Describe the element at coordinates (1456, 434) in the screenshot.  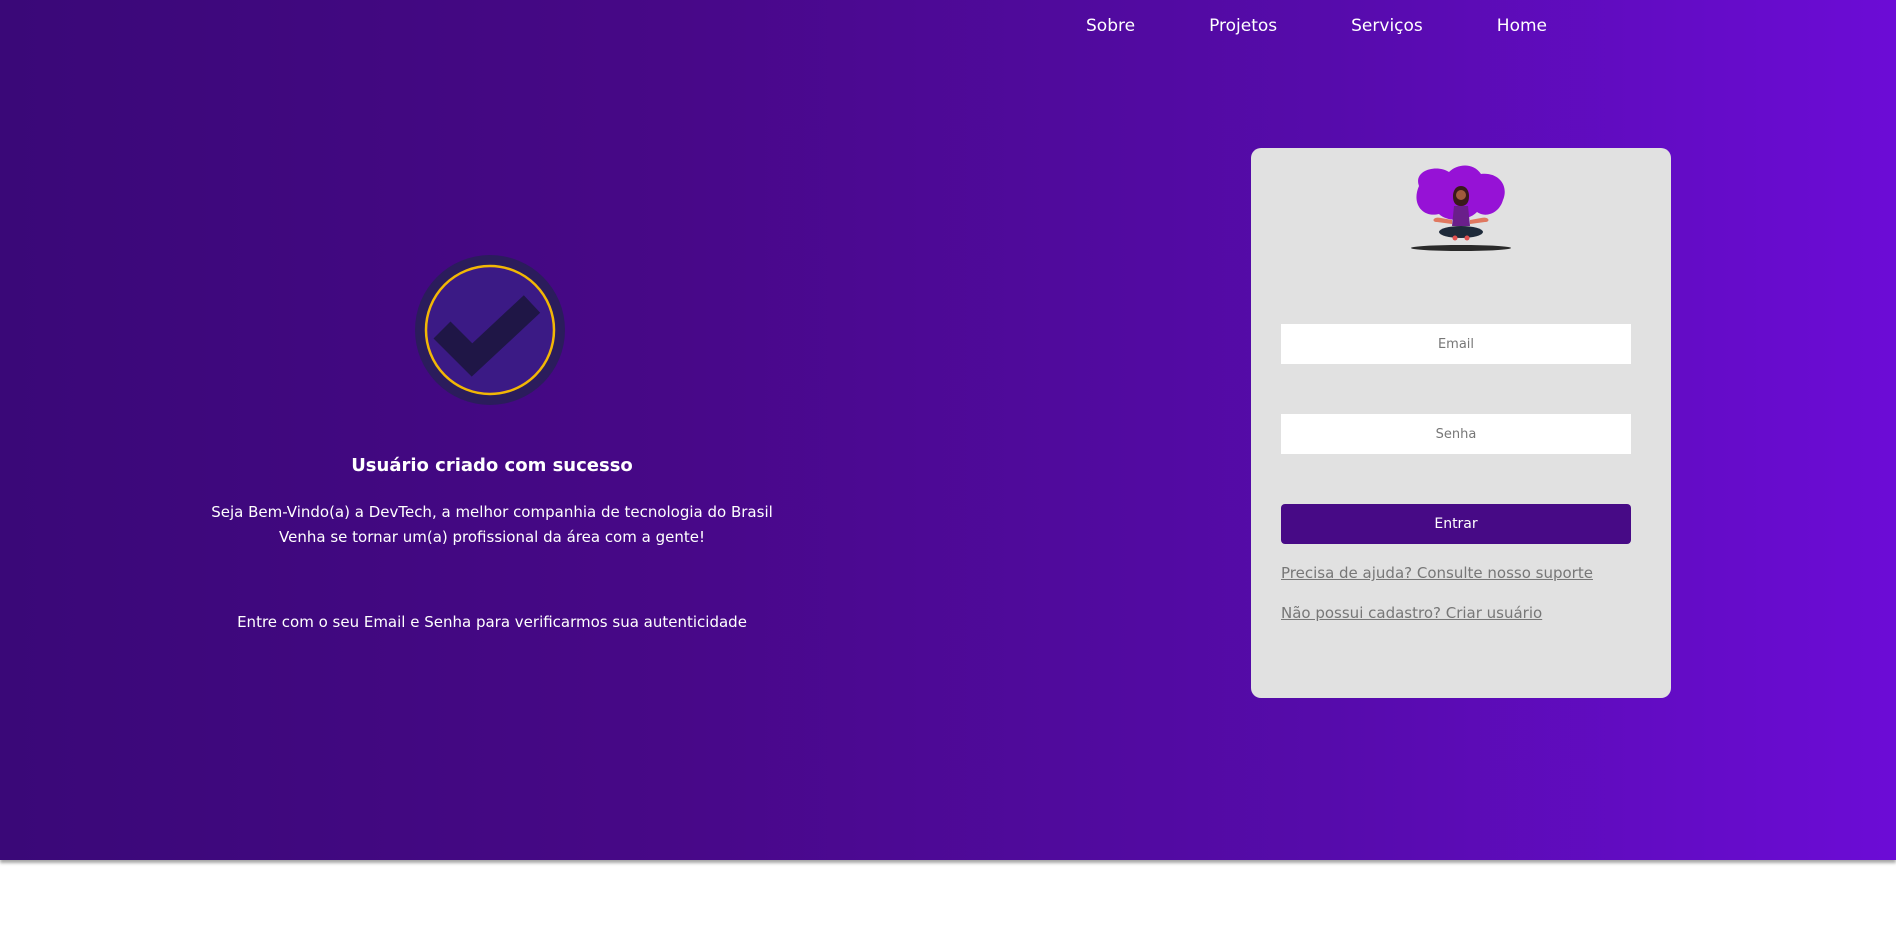
I see `password-field` at that location.